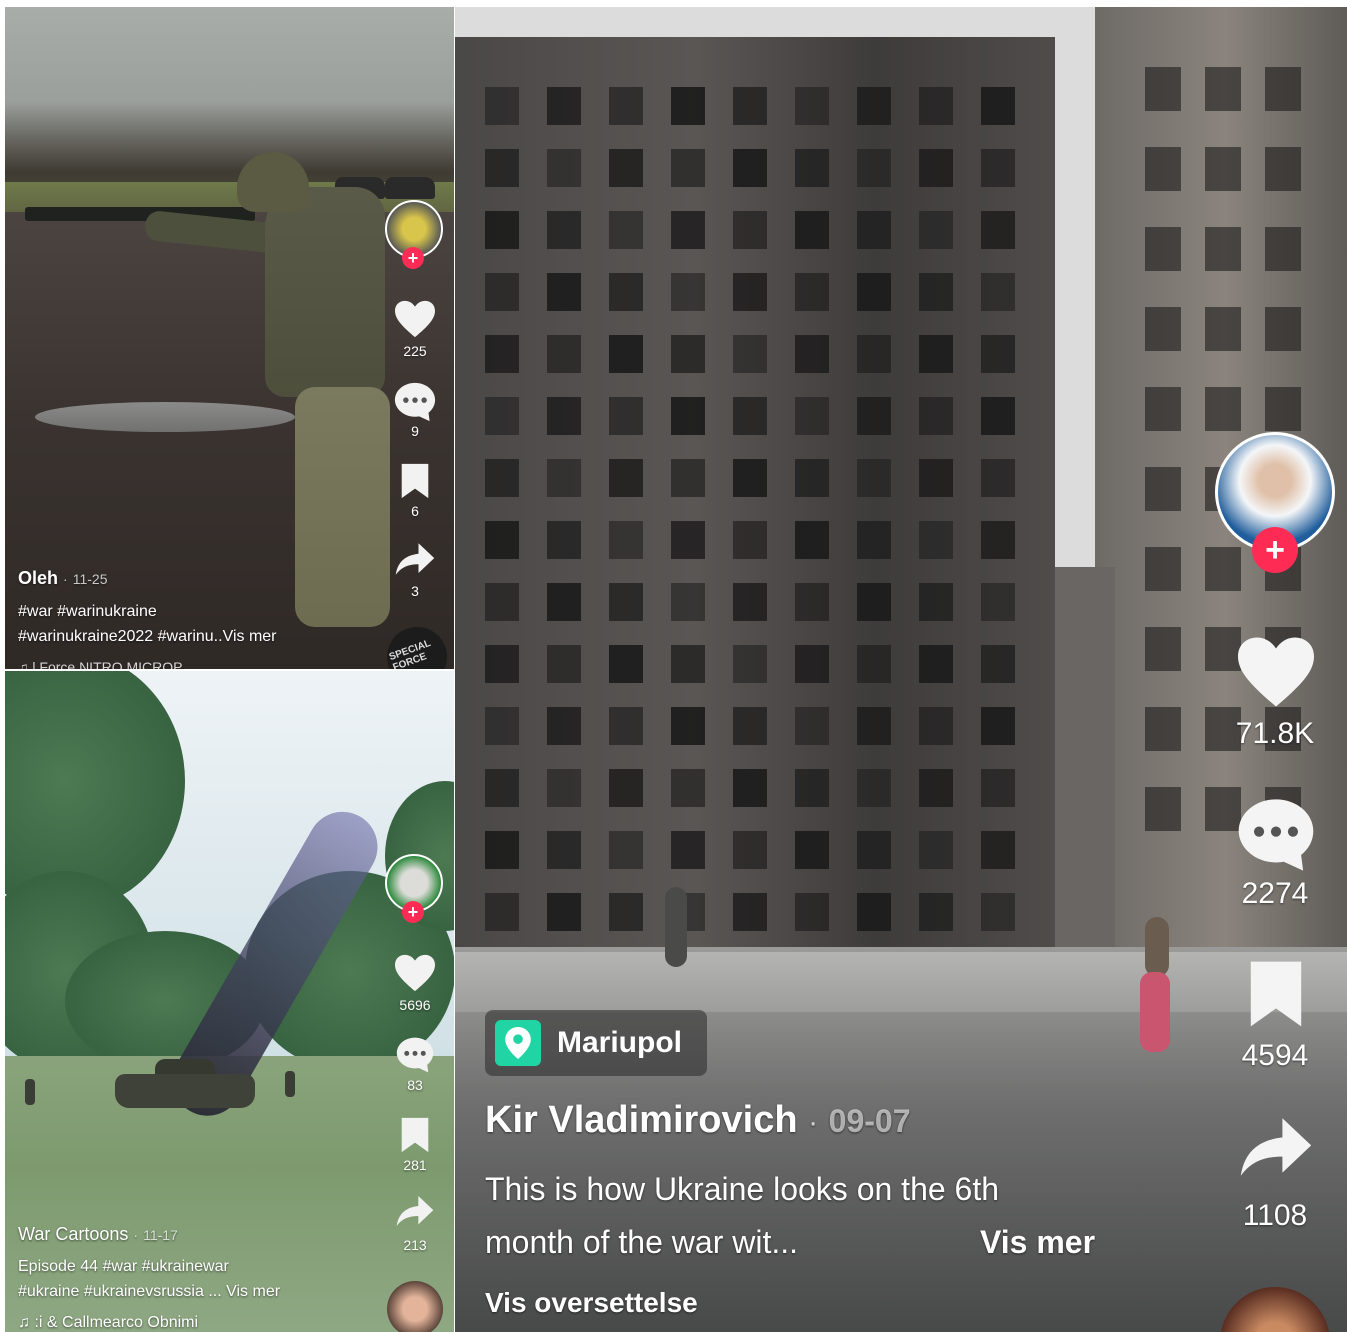  What do you see at coordinates (87, 611) in the screenshot?
I see `caption-line-1: #war #warinukraine` at bounding box center [87, 611].